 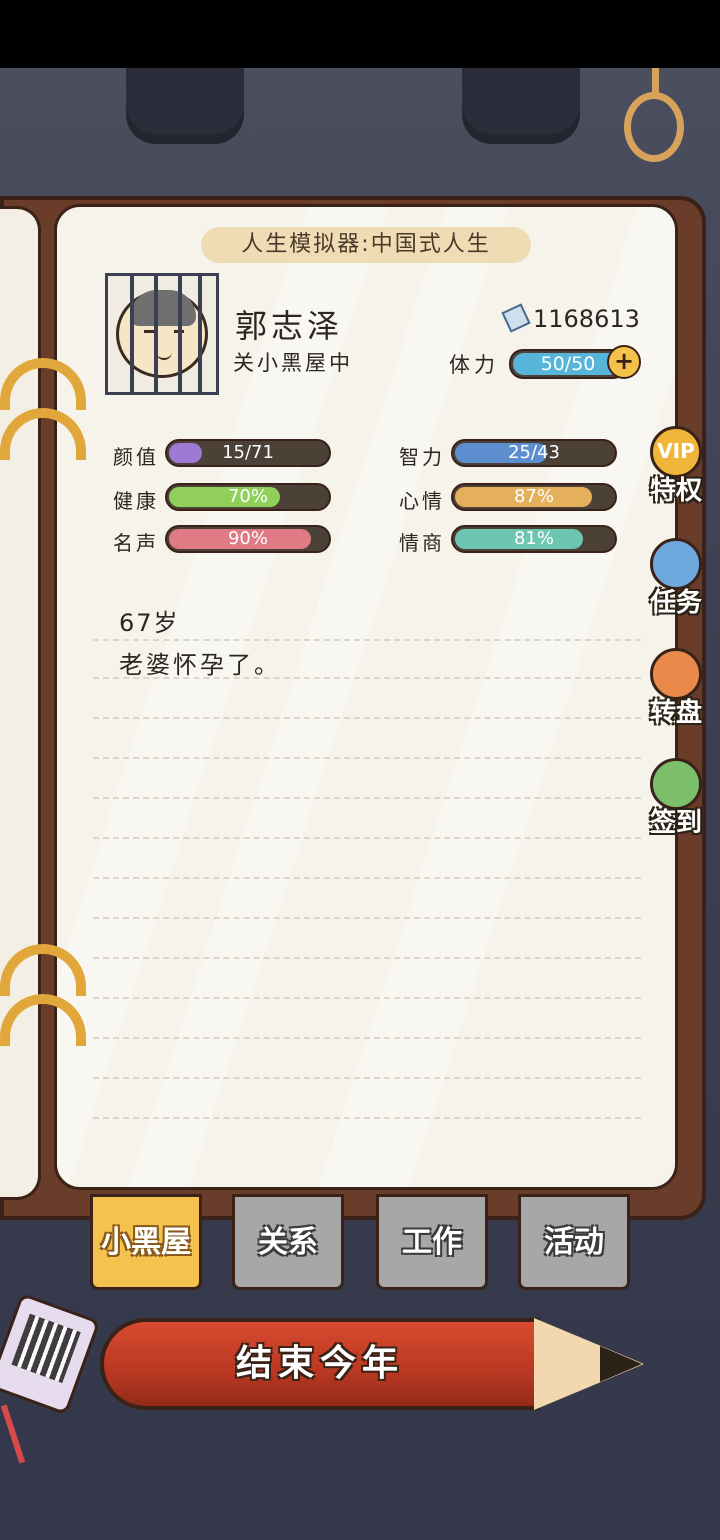 I want to click on status-bar, so click(x=360, y=34).